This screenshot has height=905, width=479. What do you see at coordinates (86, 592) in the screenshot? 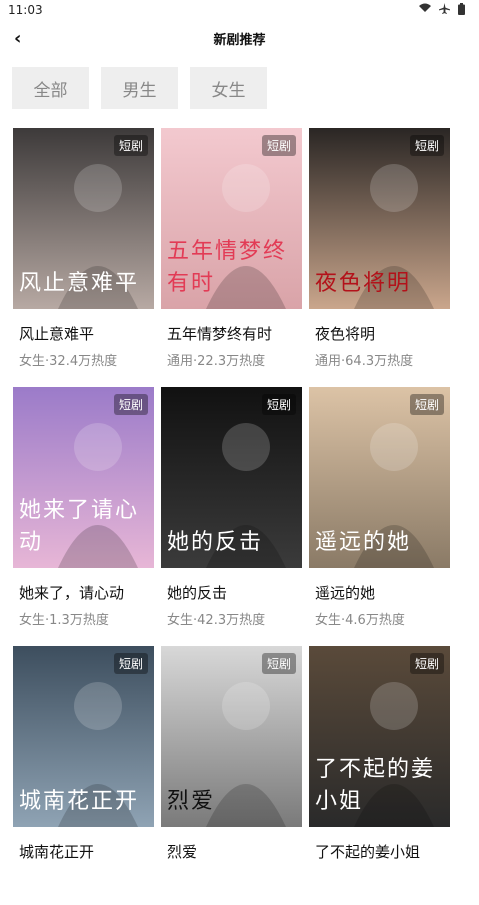
I see `drama-title: 她来了，请心动` at bounding box center [86, 592].